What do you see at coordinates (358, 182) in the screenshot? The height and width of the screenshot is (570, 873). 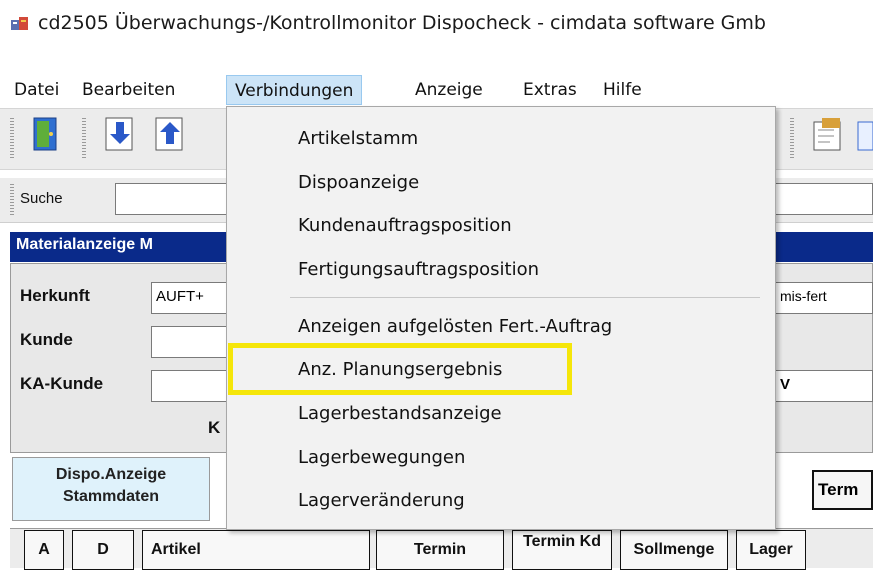 I see `menu-item-dispoanzeige: Dispoanzeige` at bounding box center [358, 182].